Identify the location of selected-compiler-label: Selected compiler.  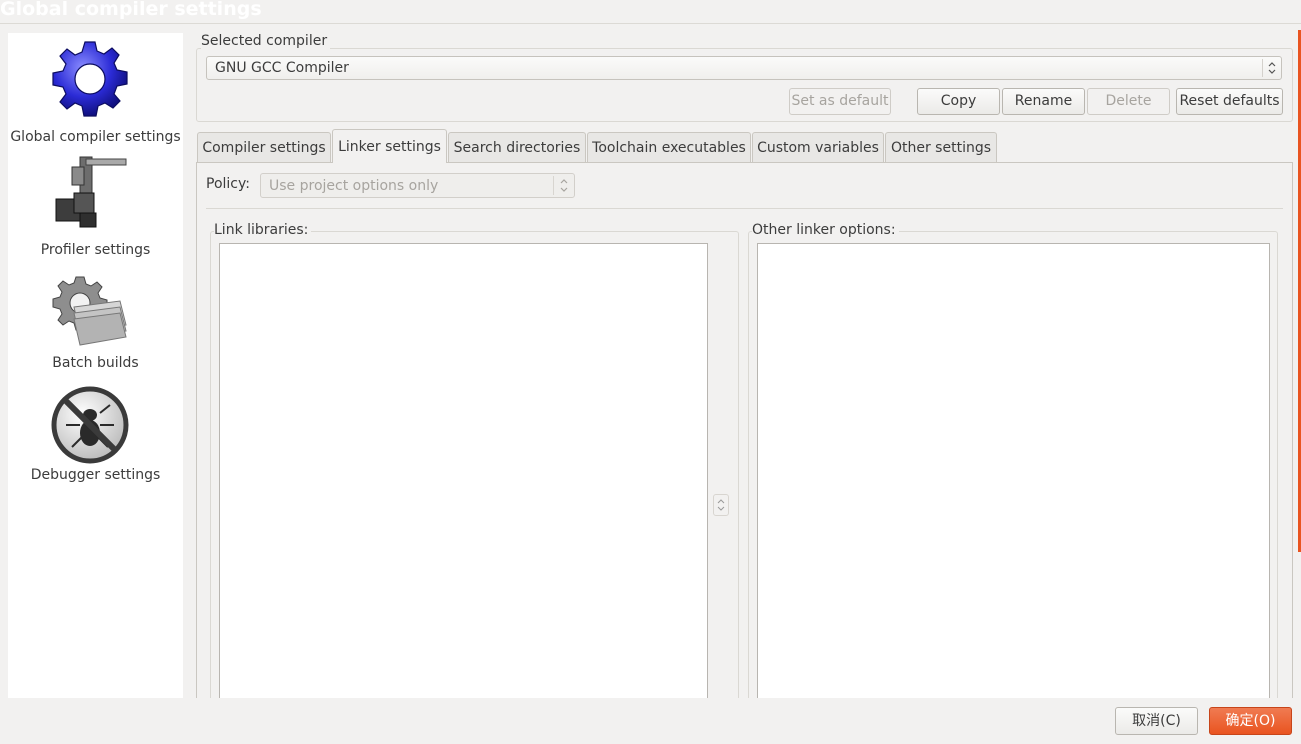
(266, 41).